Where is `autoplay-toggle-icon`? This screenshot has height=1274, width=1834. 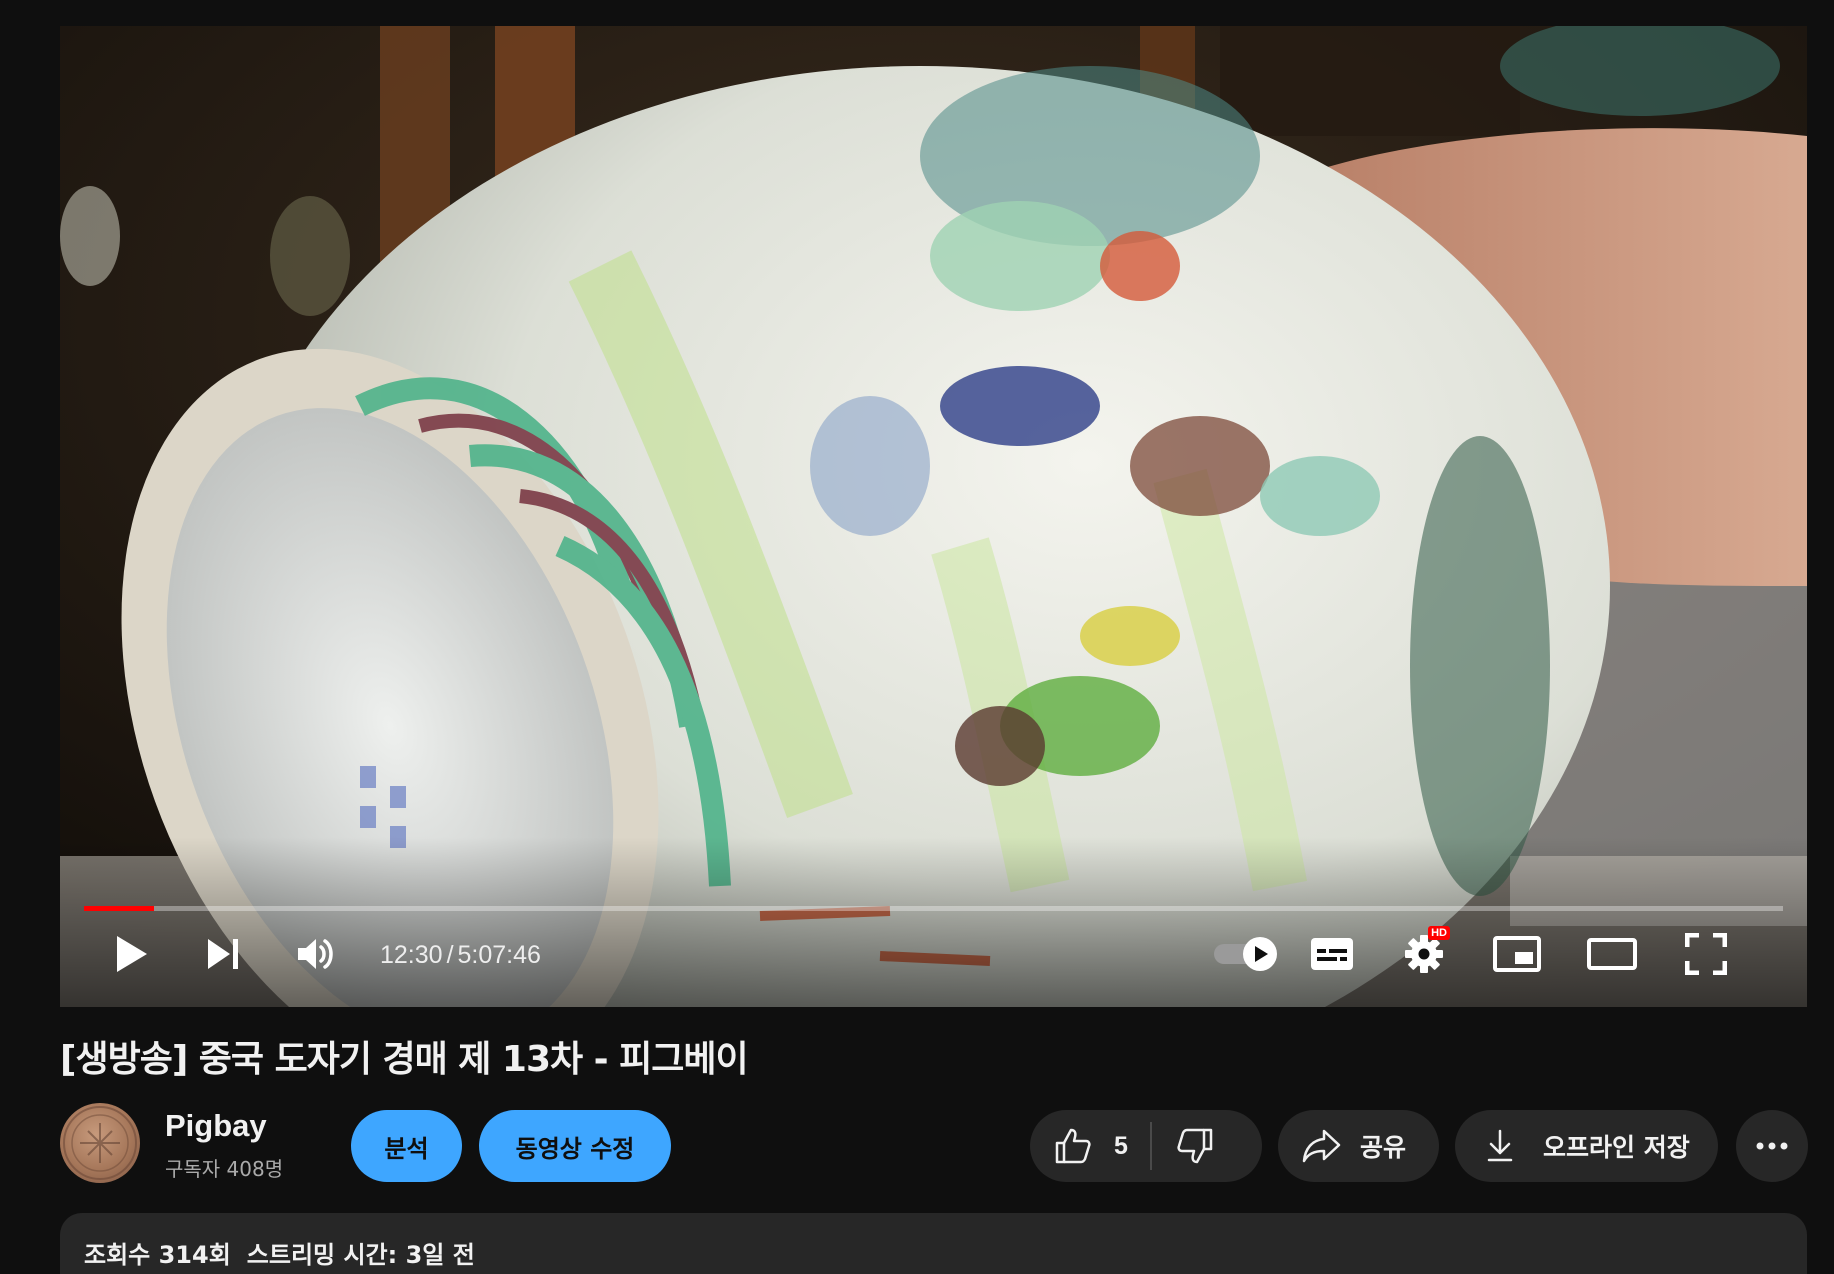 autoplay-toggle-icon is located at coordinates (1245, 954).